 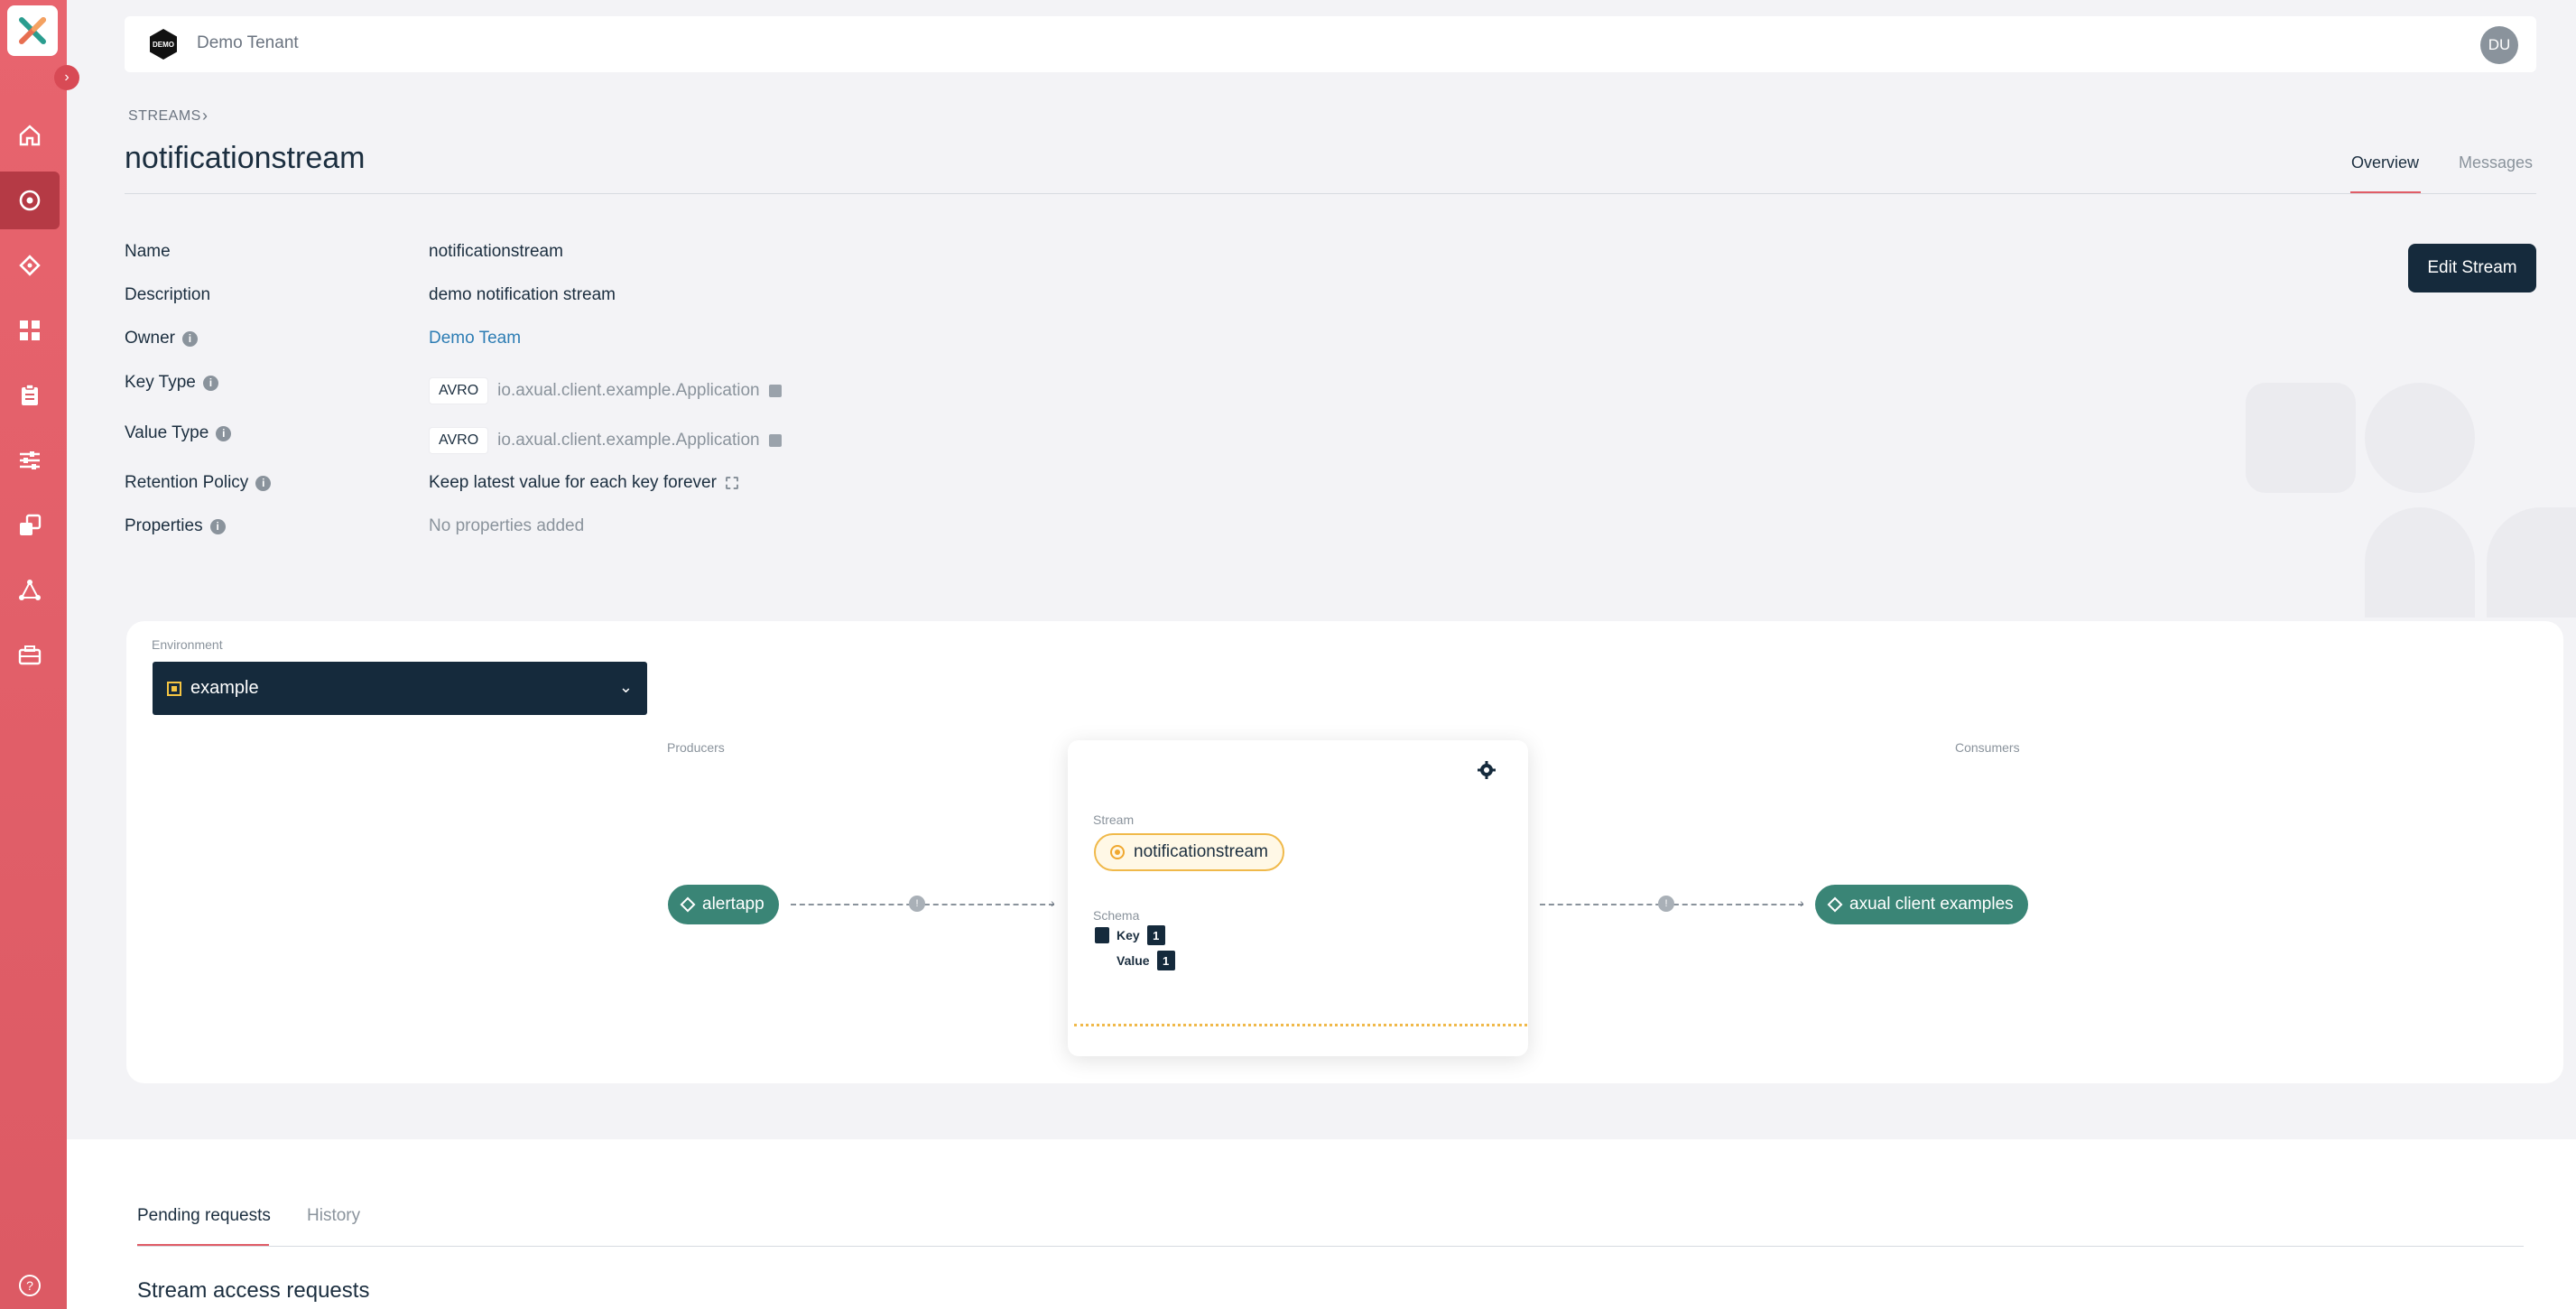 I want to click on axual-logo, so click(x=32, y=31).